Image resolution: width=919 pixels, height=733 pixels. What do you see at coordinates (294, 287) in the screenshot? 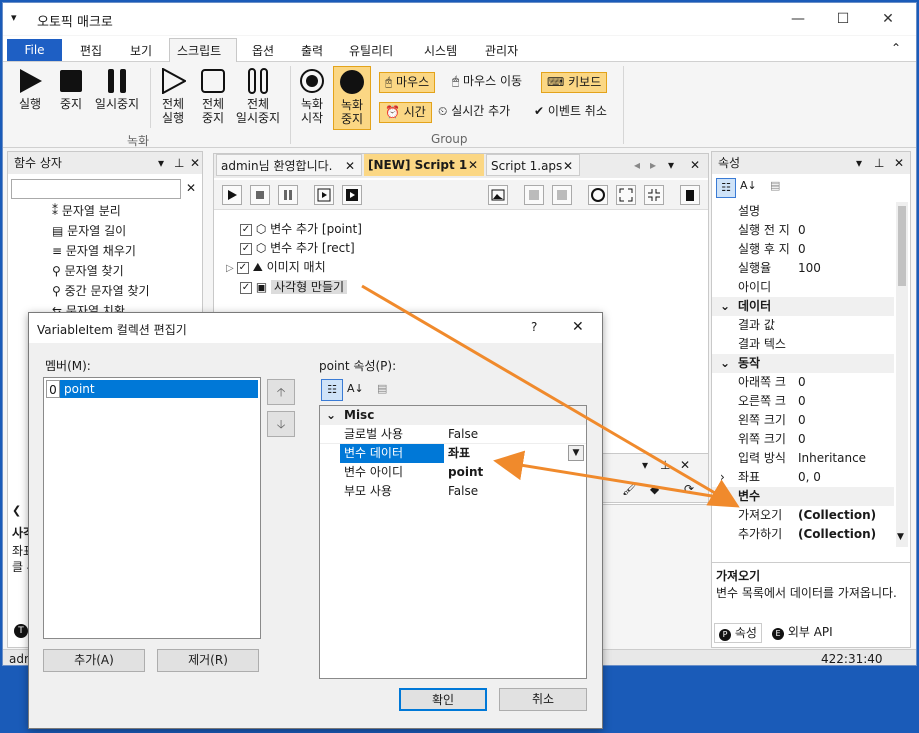
I see `script-item-selected: ✓ ▣ 사각형 만들기` at bounding box center [294, 287].